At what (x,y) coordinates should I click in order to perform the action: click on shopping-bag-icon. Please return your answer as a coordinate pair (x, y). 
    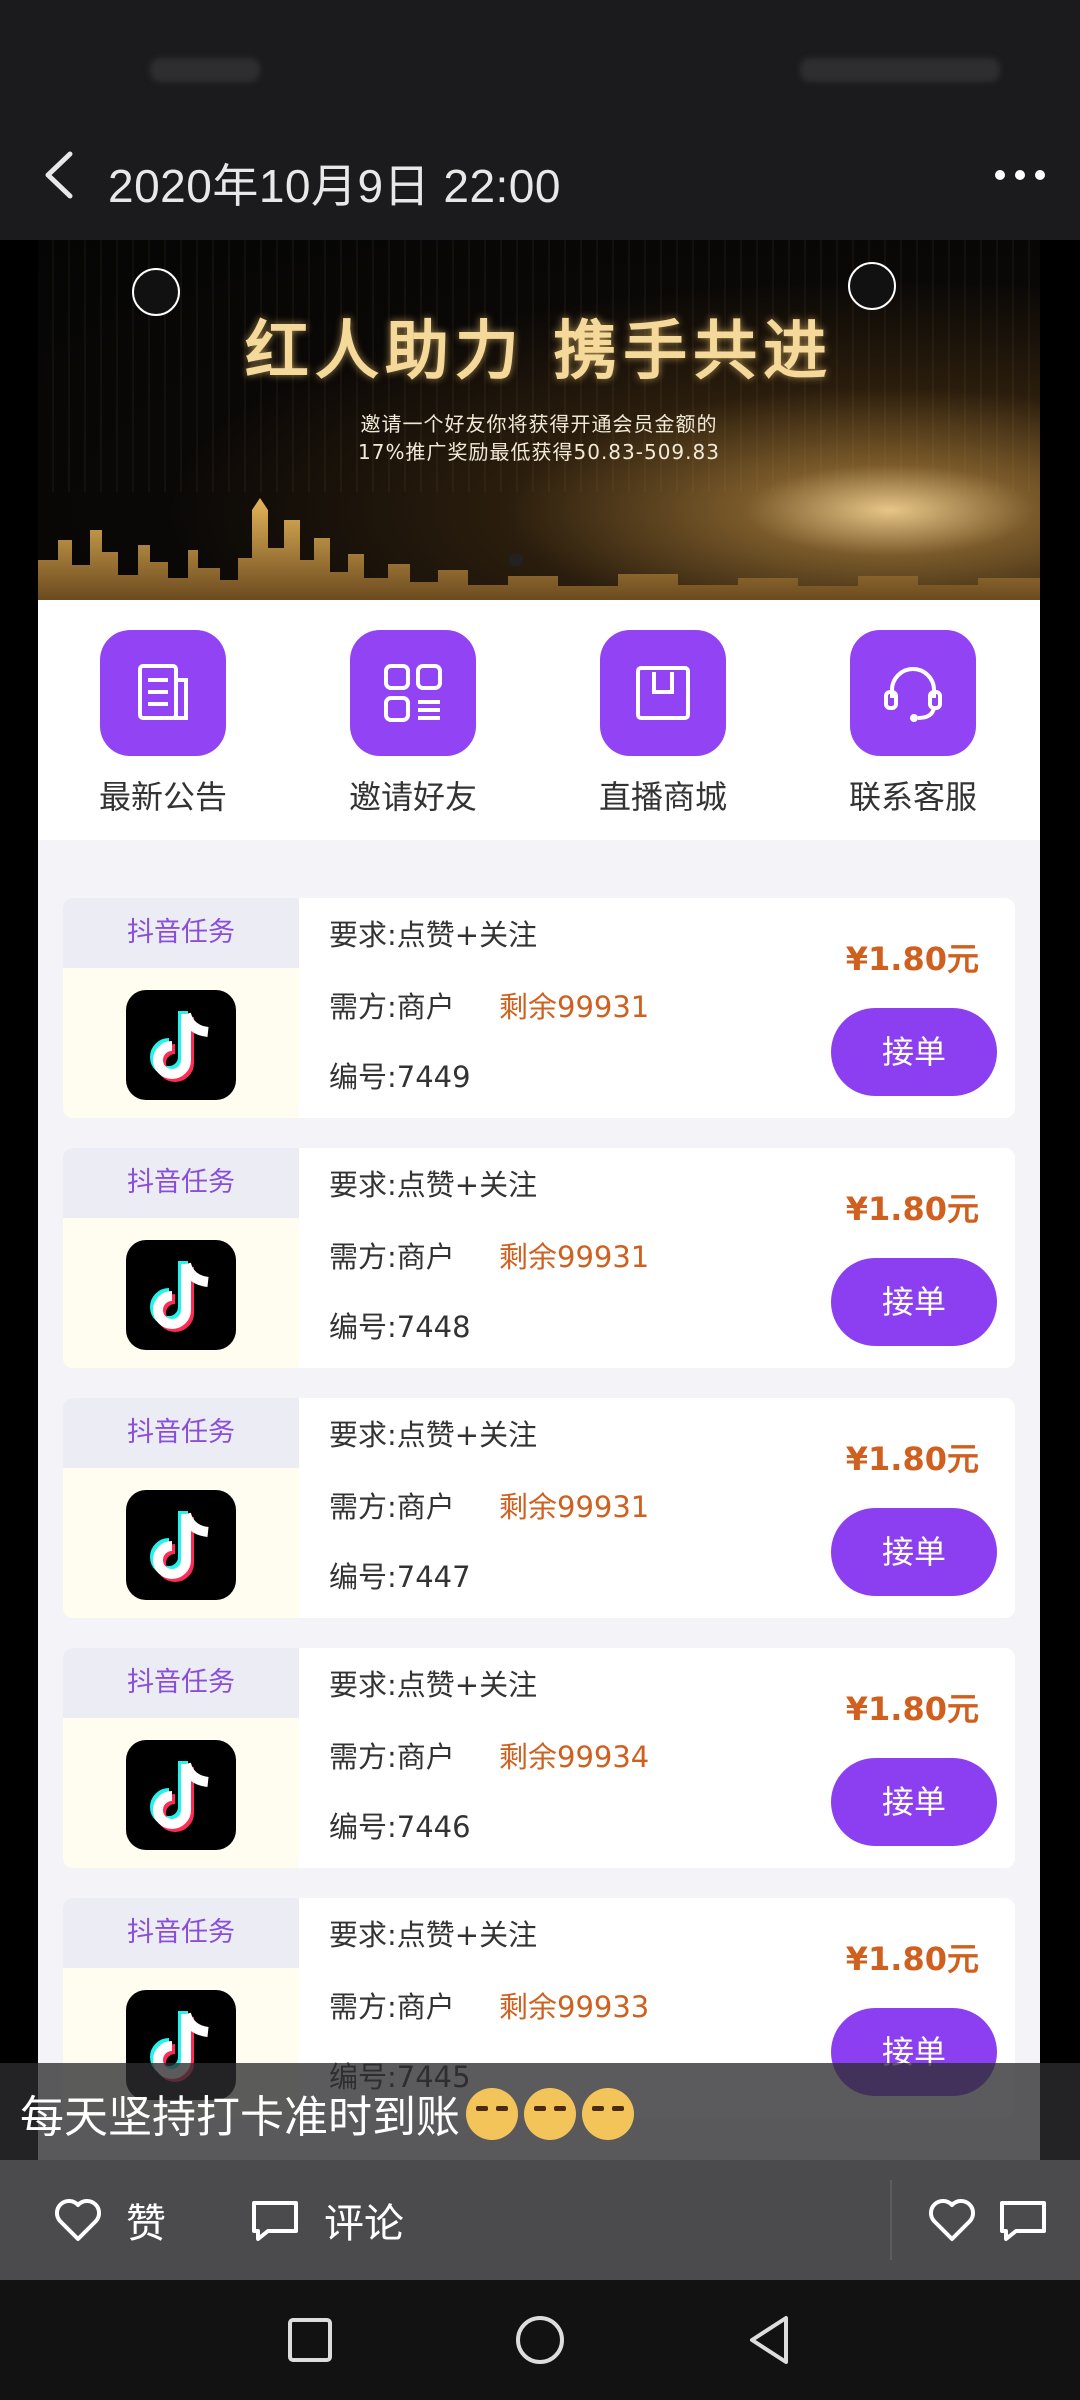
    Looking at the image, I should click on (663, 693).